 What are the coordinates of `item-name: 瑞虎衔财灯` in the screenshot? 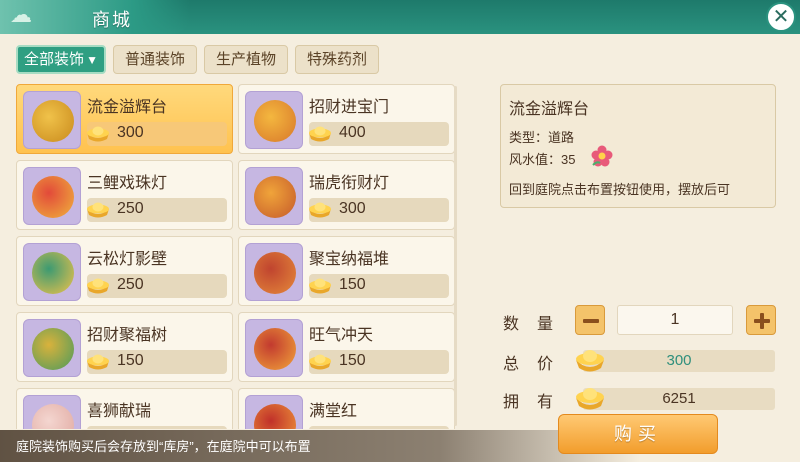 It's located at (349, 183).